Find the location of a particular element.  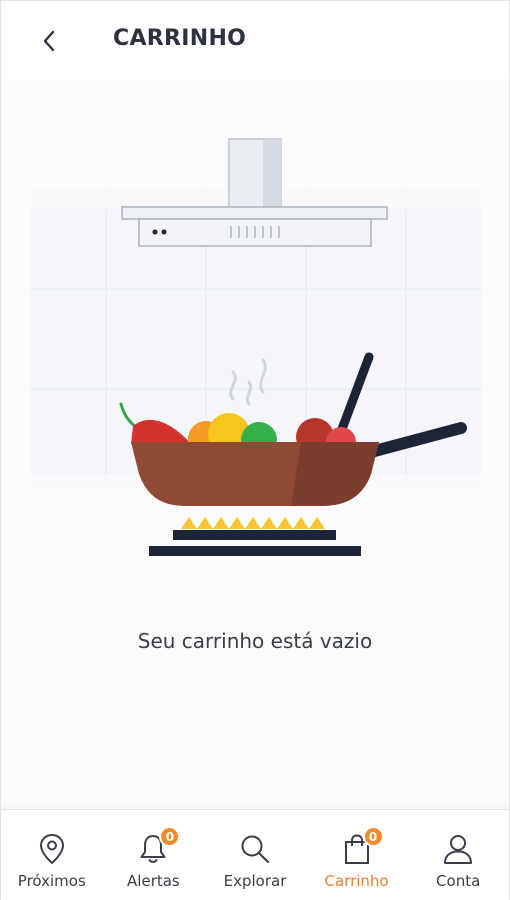

tab-explorar: Explorar is located at coordinates (255, 855).